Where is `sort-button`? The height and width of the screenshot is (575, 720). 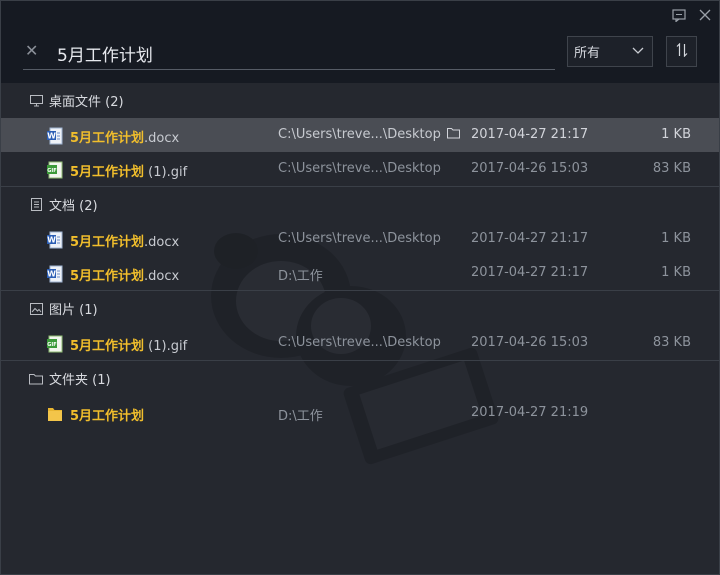 sort-button is located at coordinates (681, 51).